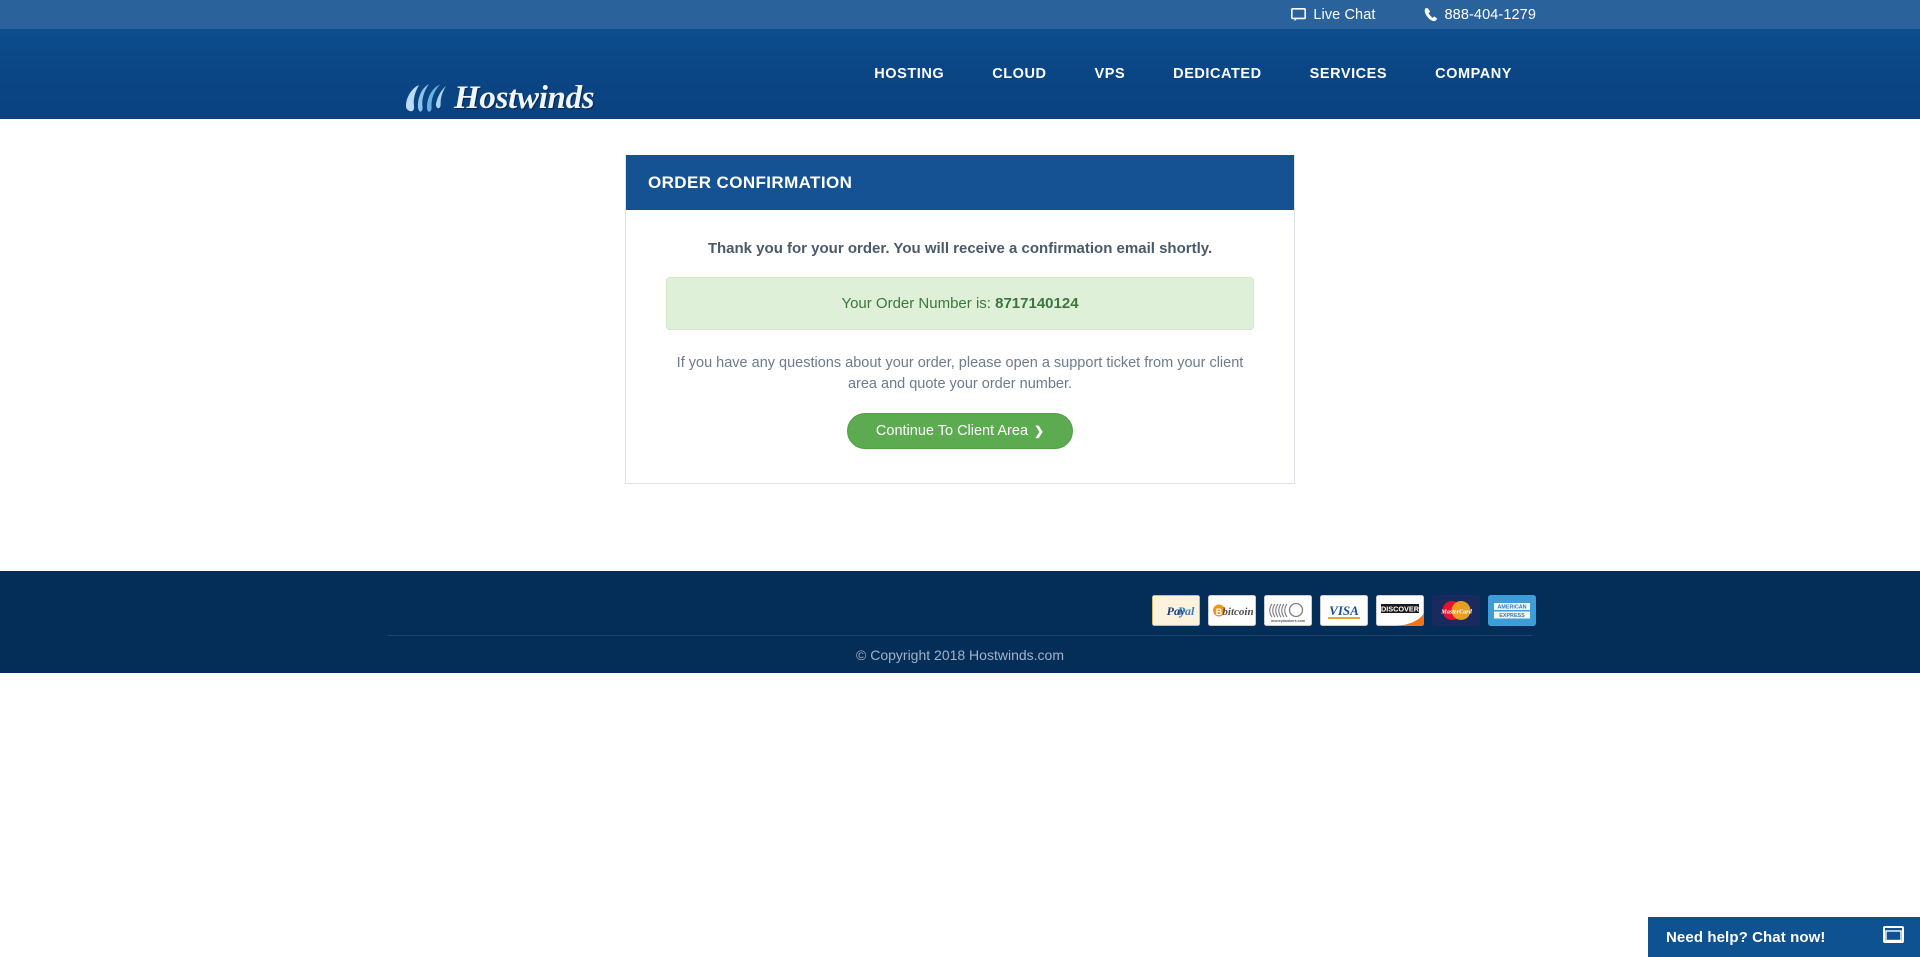 The width and height of the screenshot is (1920, 957). I want to click on chat-widget: Need help? Chat now!, so click(1784, 937).